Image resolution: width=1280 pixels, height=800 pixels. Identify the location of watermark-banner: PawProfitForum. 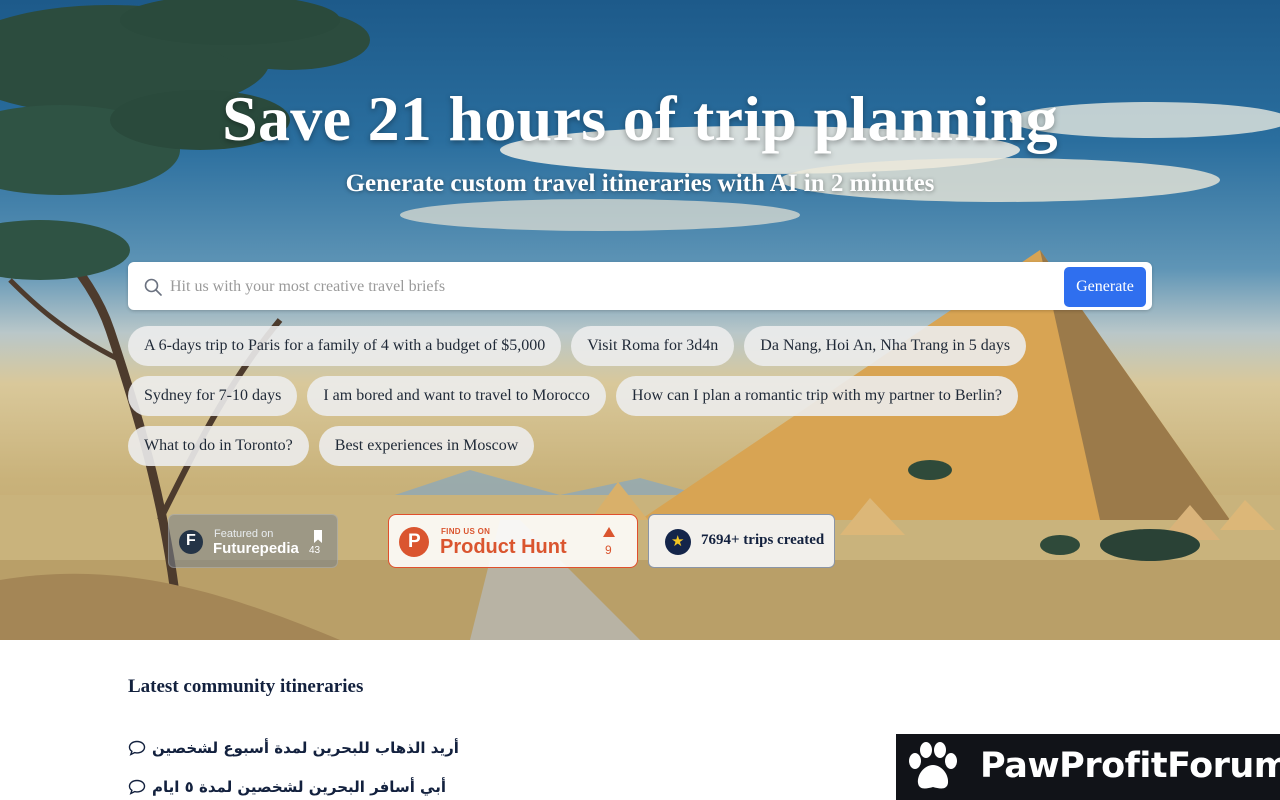
(1088, 767).